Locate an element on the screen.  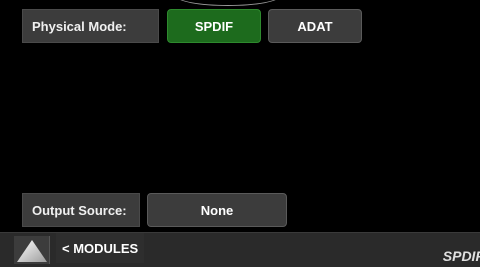
physical-mode-label: Physical Mode: is located at coordinates (90, 26).